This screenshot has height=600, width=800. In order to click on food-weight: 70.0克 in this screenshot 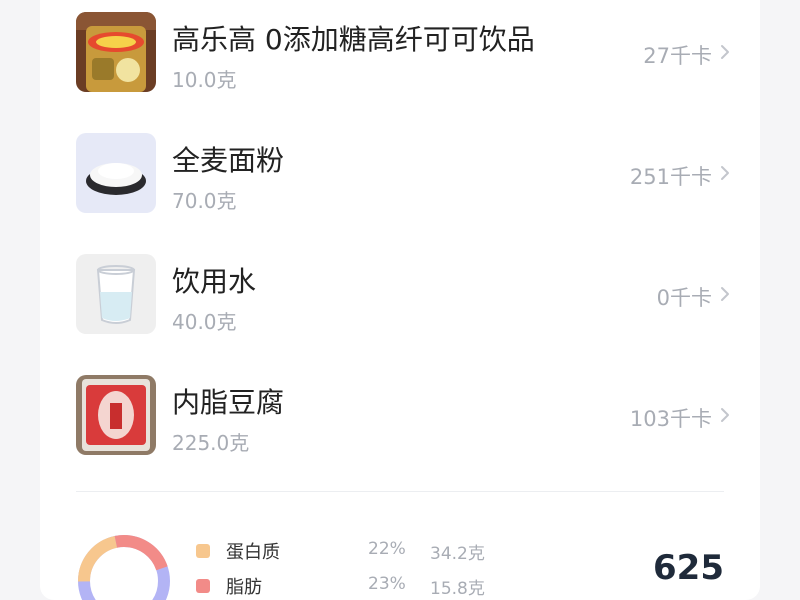, I will do `click(204, 201)`.